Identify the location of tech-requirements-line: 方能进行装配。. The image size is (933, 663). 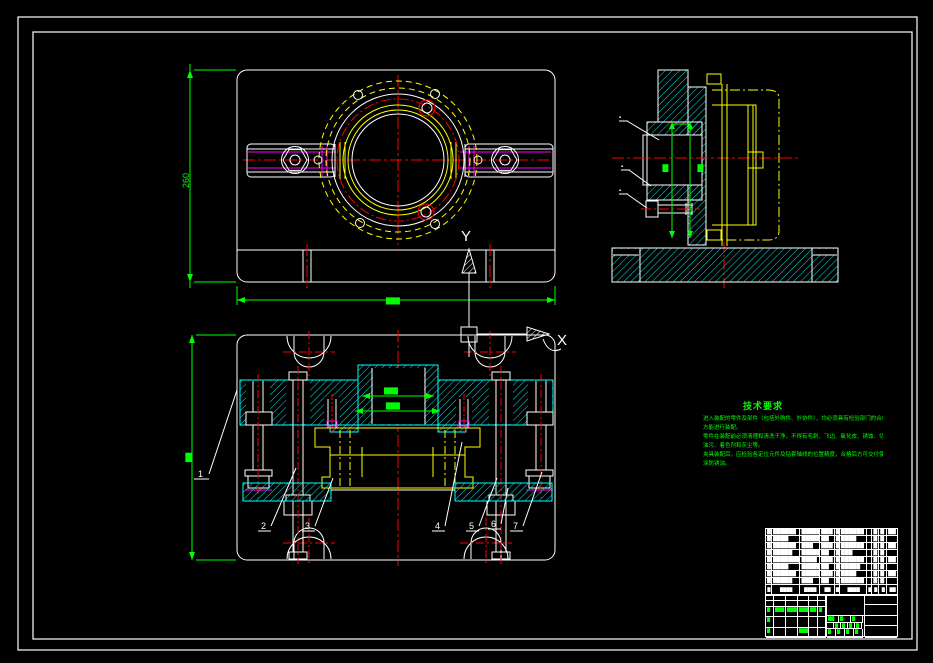
(722, 428).